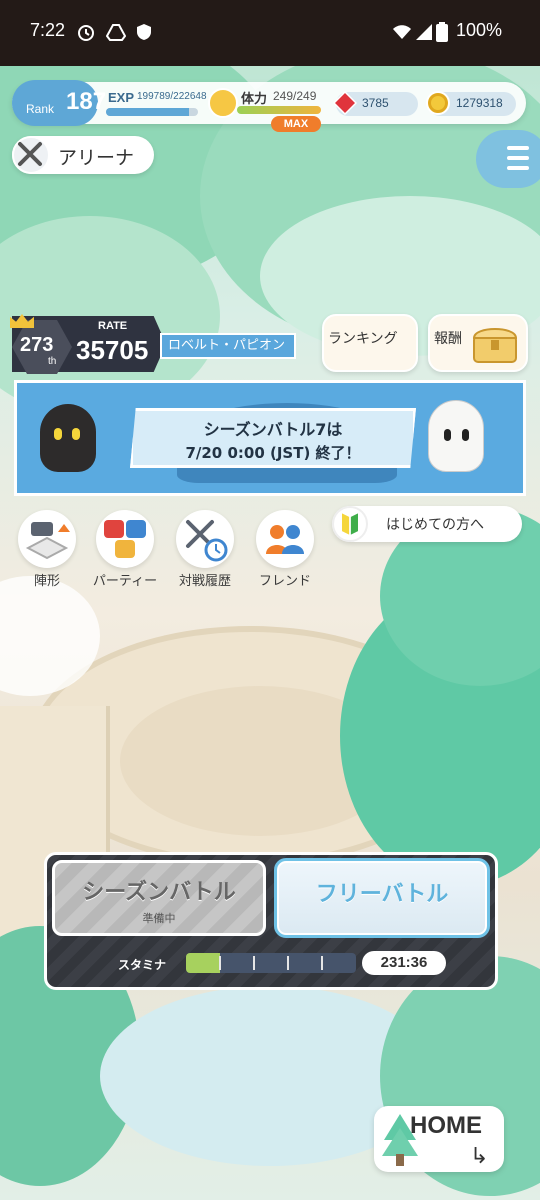 The height and width of the screenshot is (1200, 540). Describe the element at coordinates (68, 438) in the screenshot. I see `dark-ghost-character` at that location.